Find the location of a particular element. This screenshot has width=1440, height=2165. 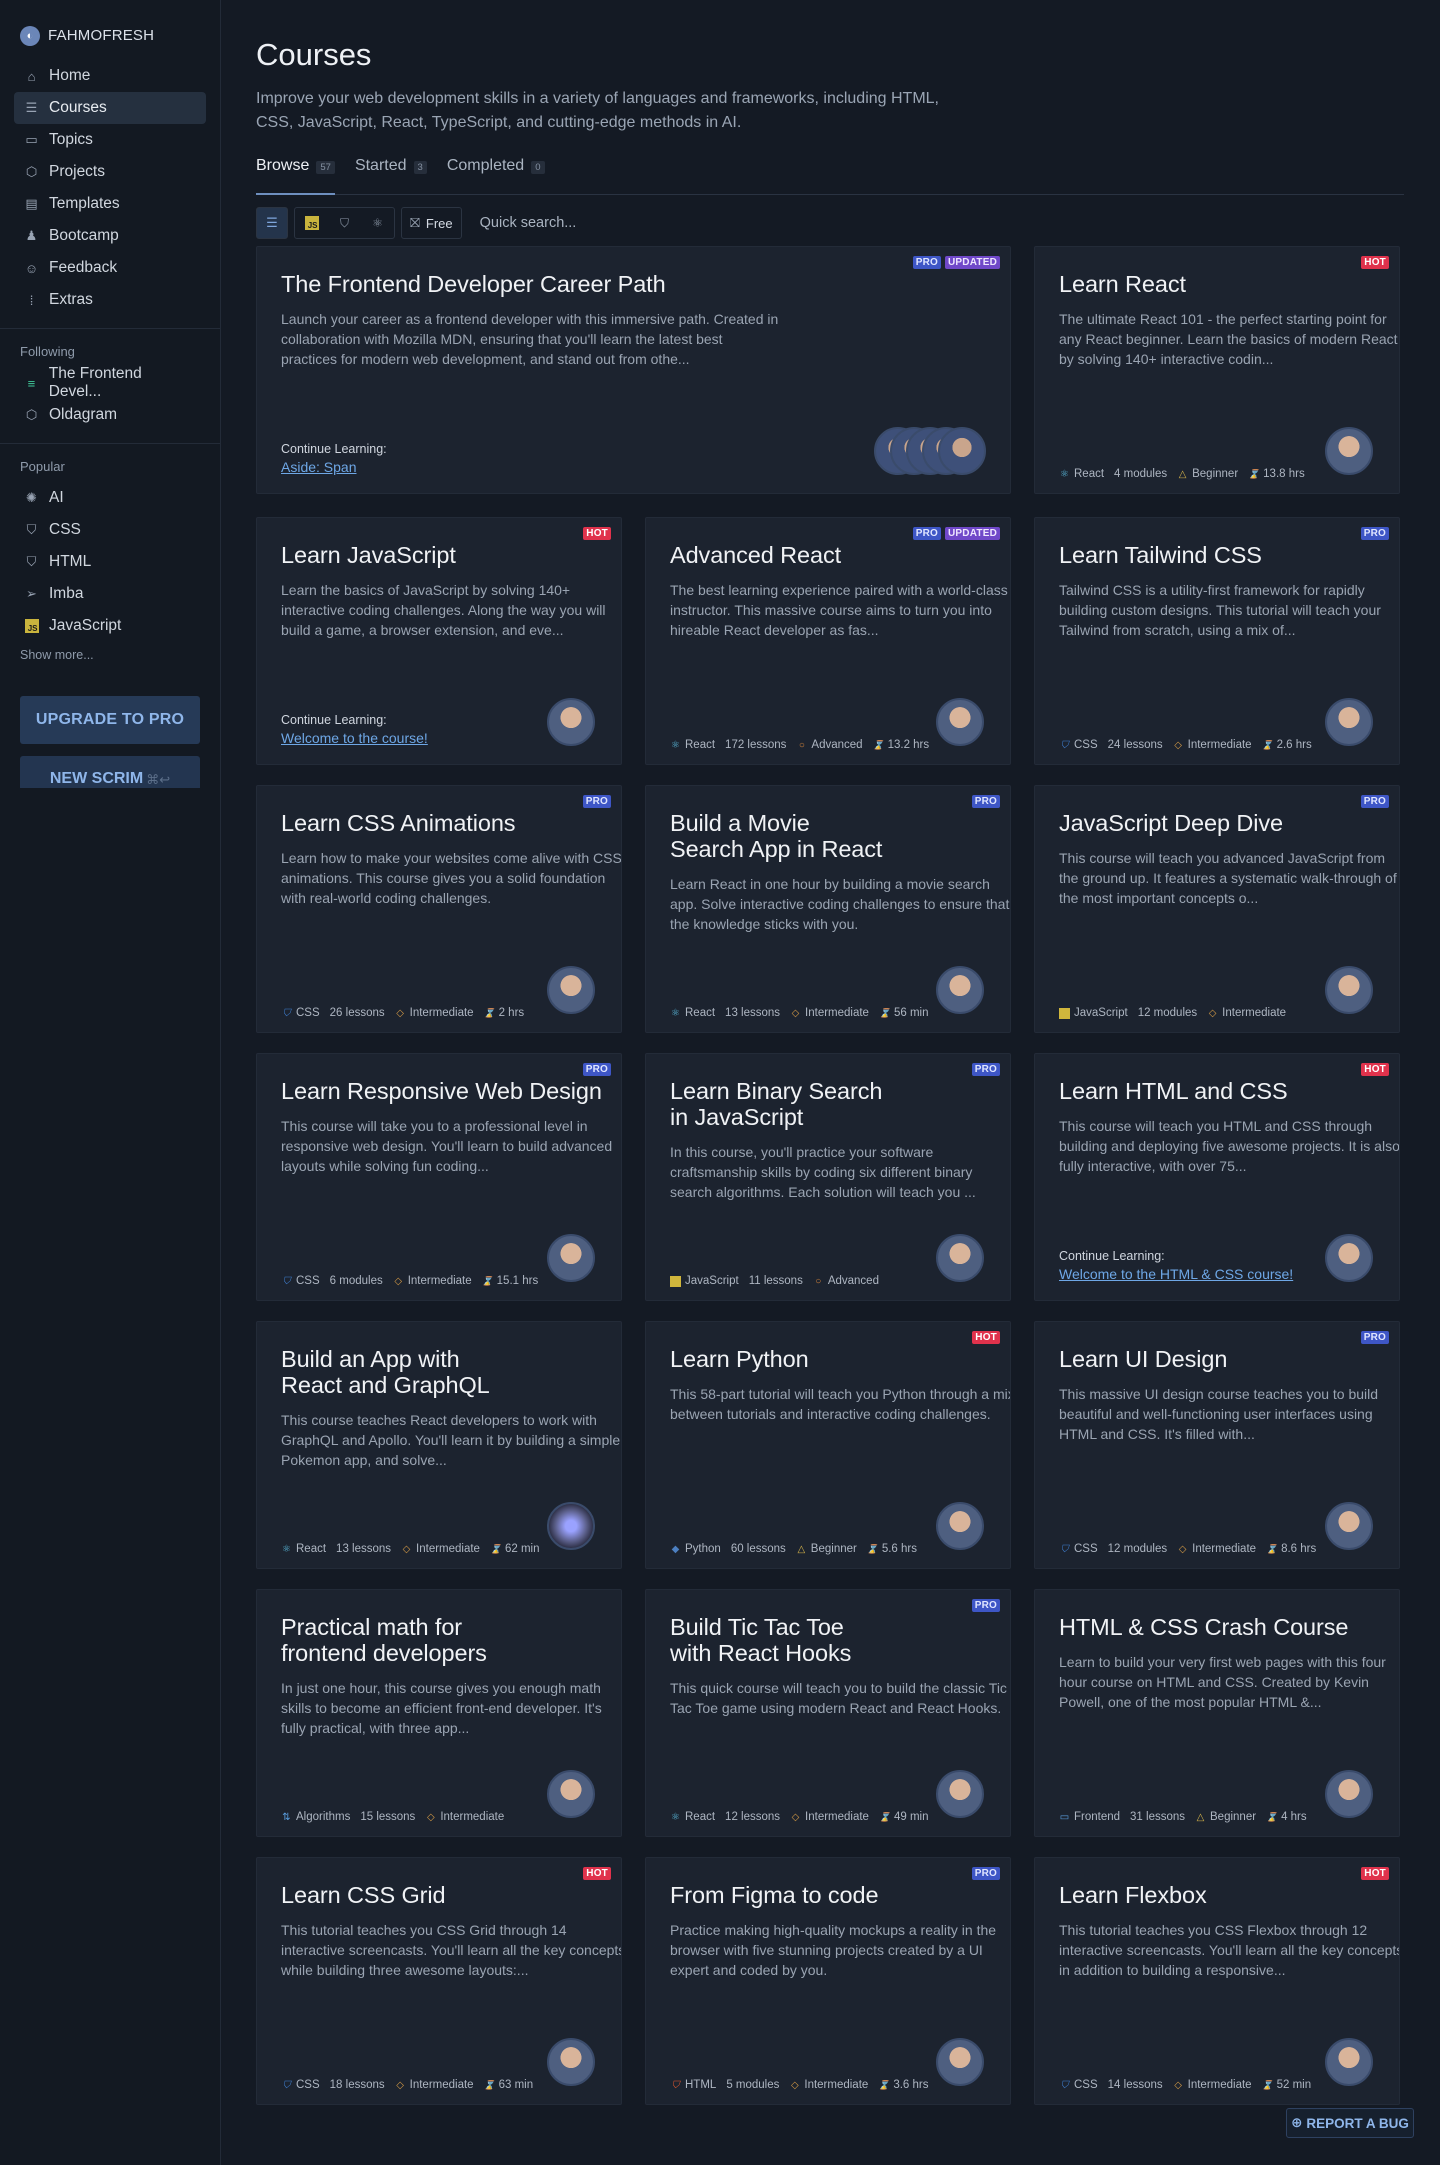

sidebar-item-ai: ✺ AI is located at coordinates (110, 498).